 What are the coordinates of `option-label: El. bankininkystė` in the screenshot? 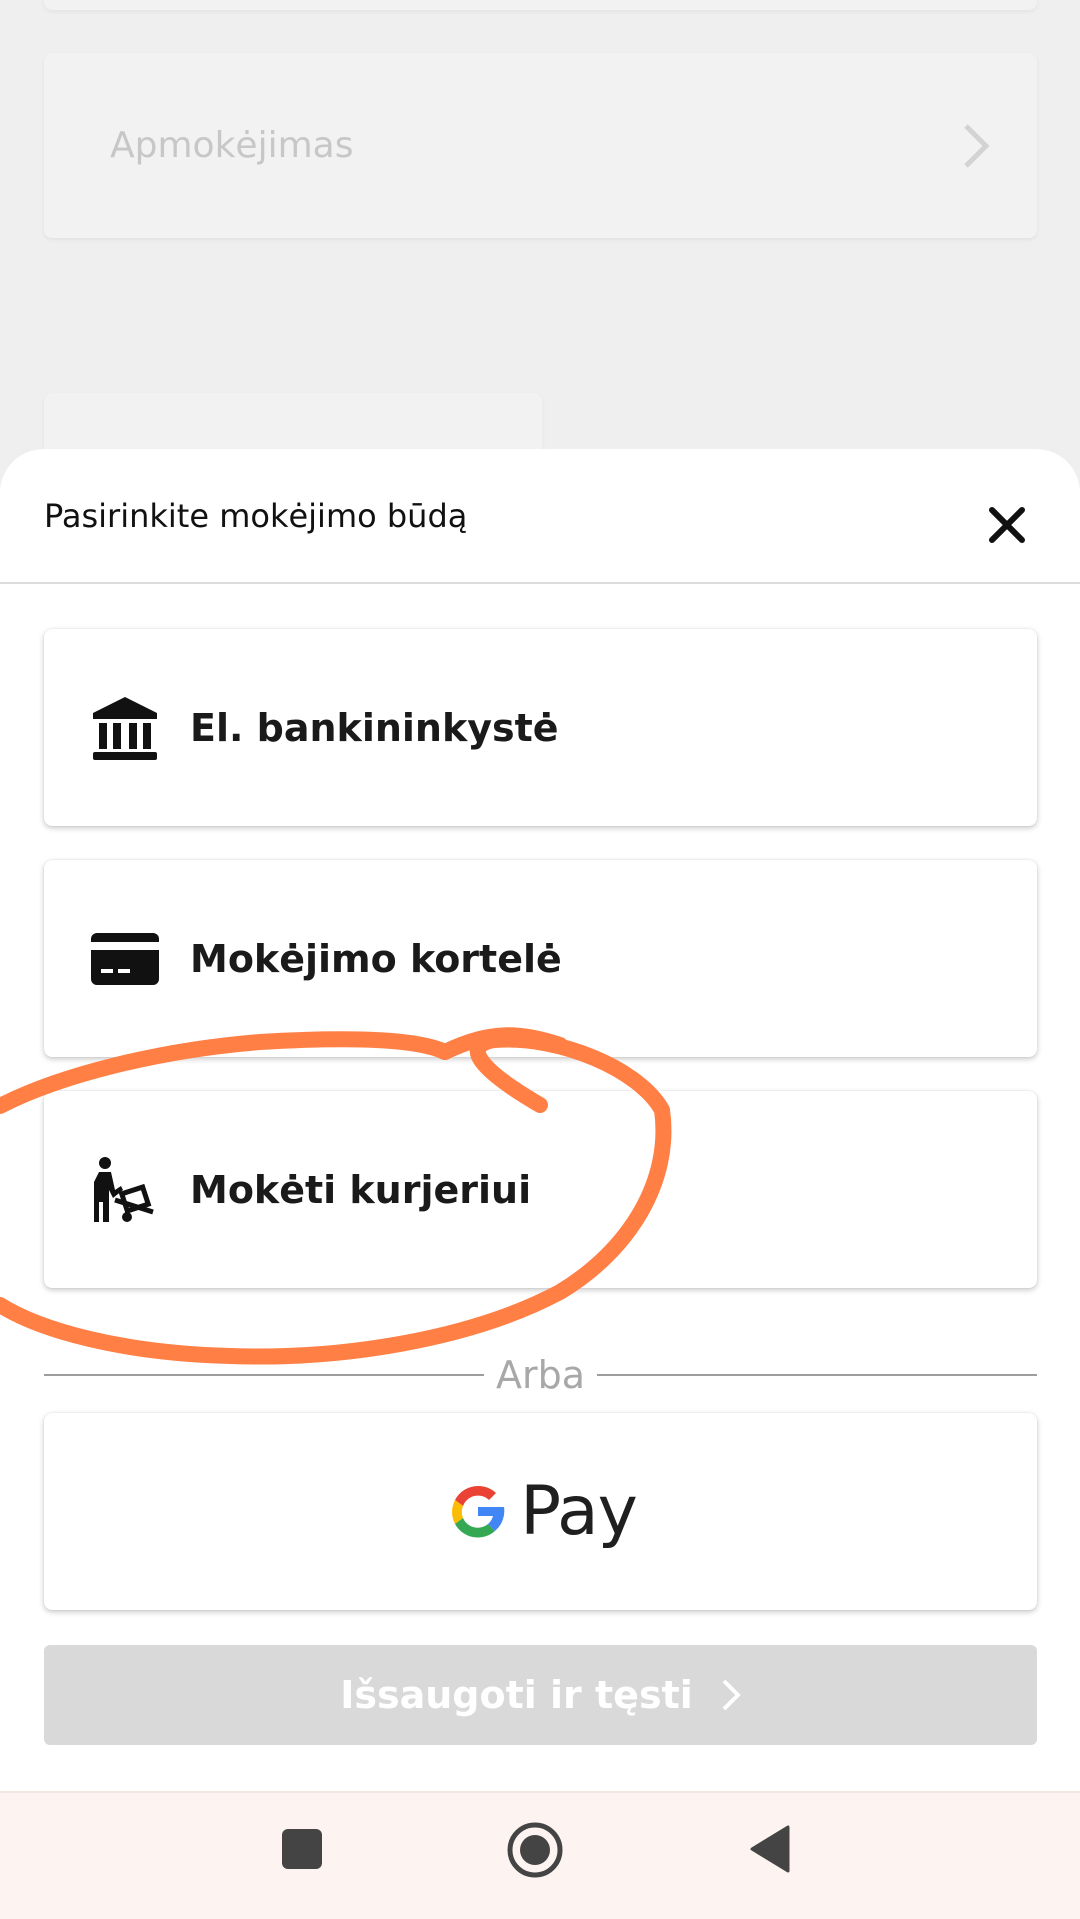 It's located at (374, 727).